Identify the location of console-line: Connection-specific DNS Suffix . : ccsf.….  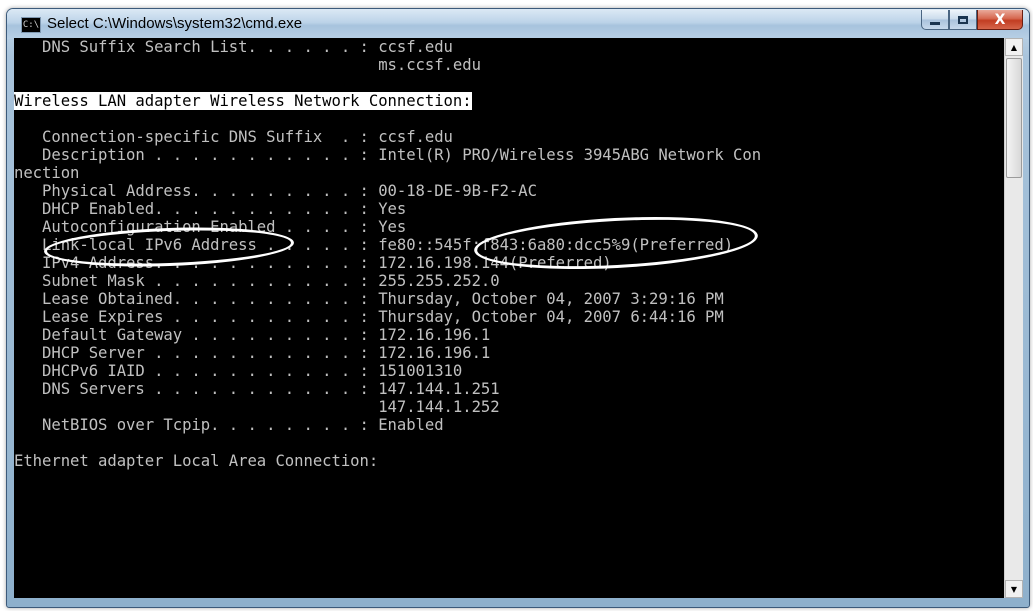
(233, 137).